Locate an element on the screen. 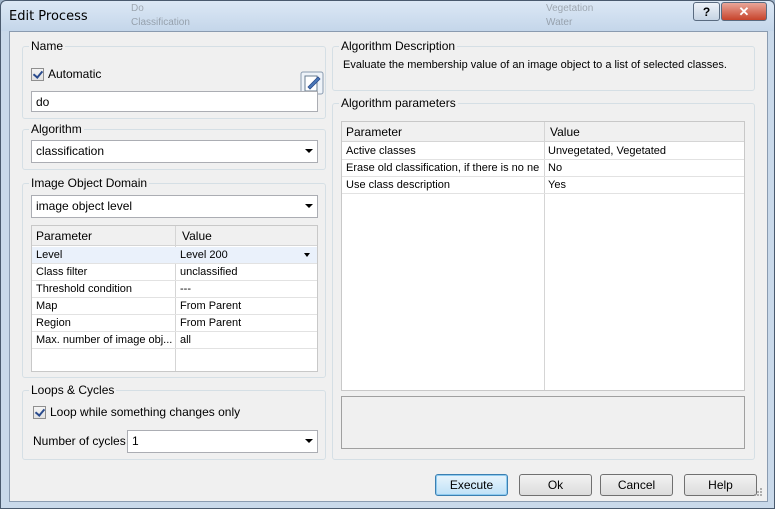 Image resolution: width=775 pixels, height=509 pixels. domain-group-label: Image Object Domain is located at coordinates (89, 183).